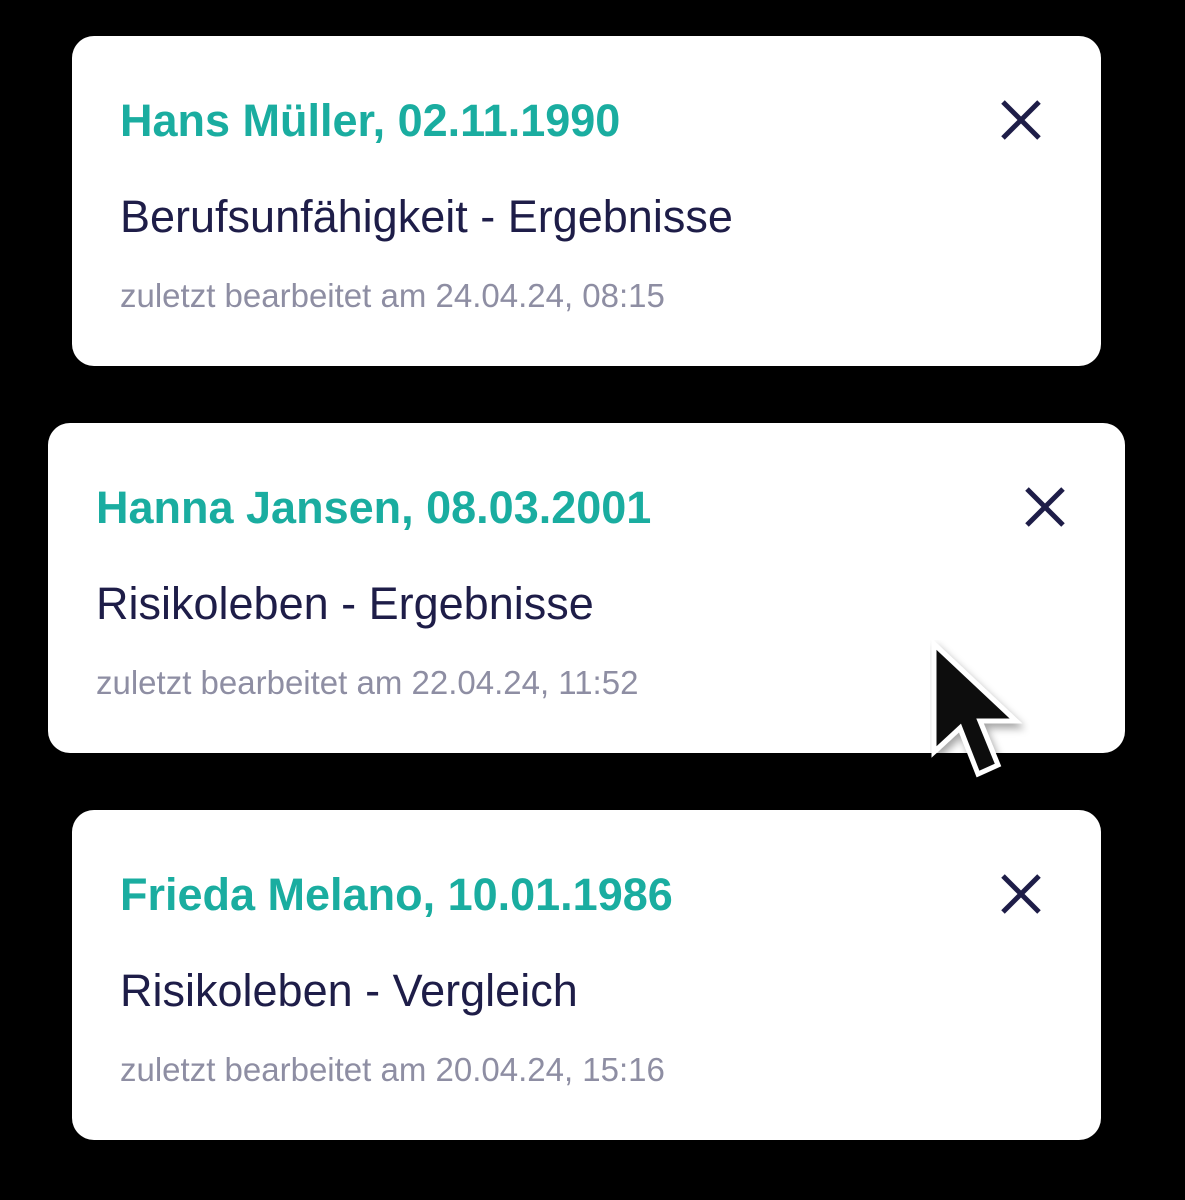  Describe the element at coordinates (349, 990) in the screenshot. I see `case-card-subtitle: Risikoleben - Vergleich` at that location.